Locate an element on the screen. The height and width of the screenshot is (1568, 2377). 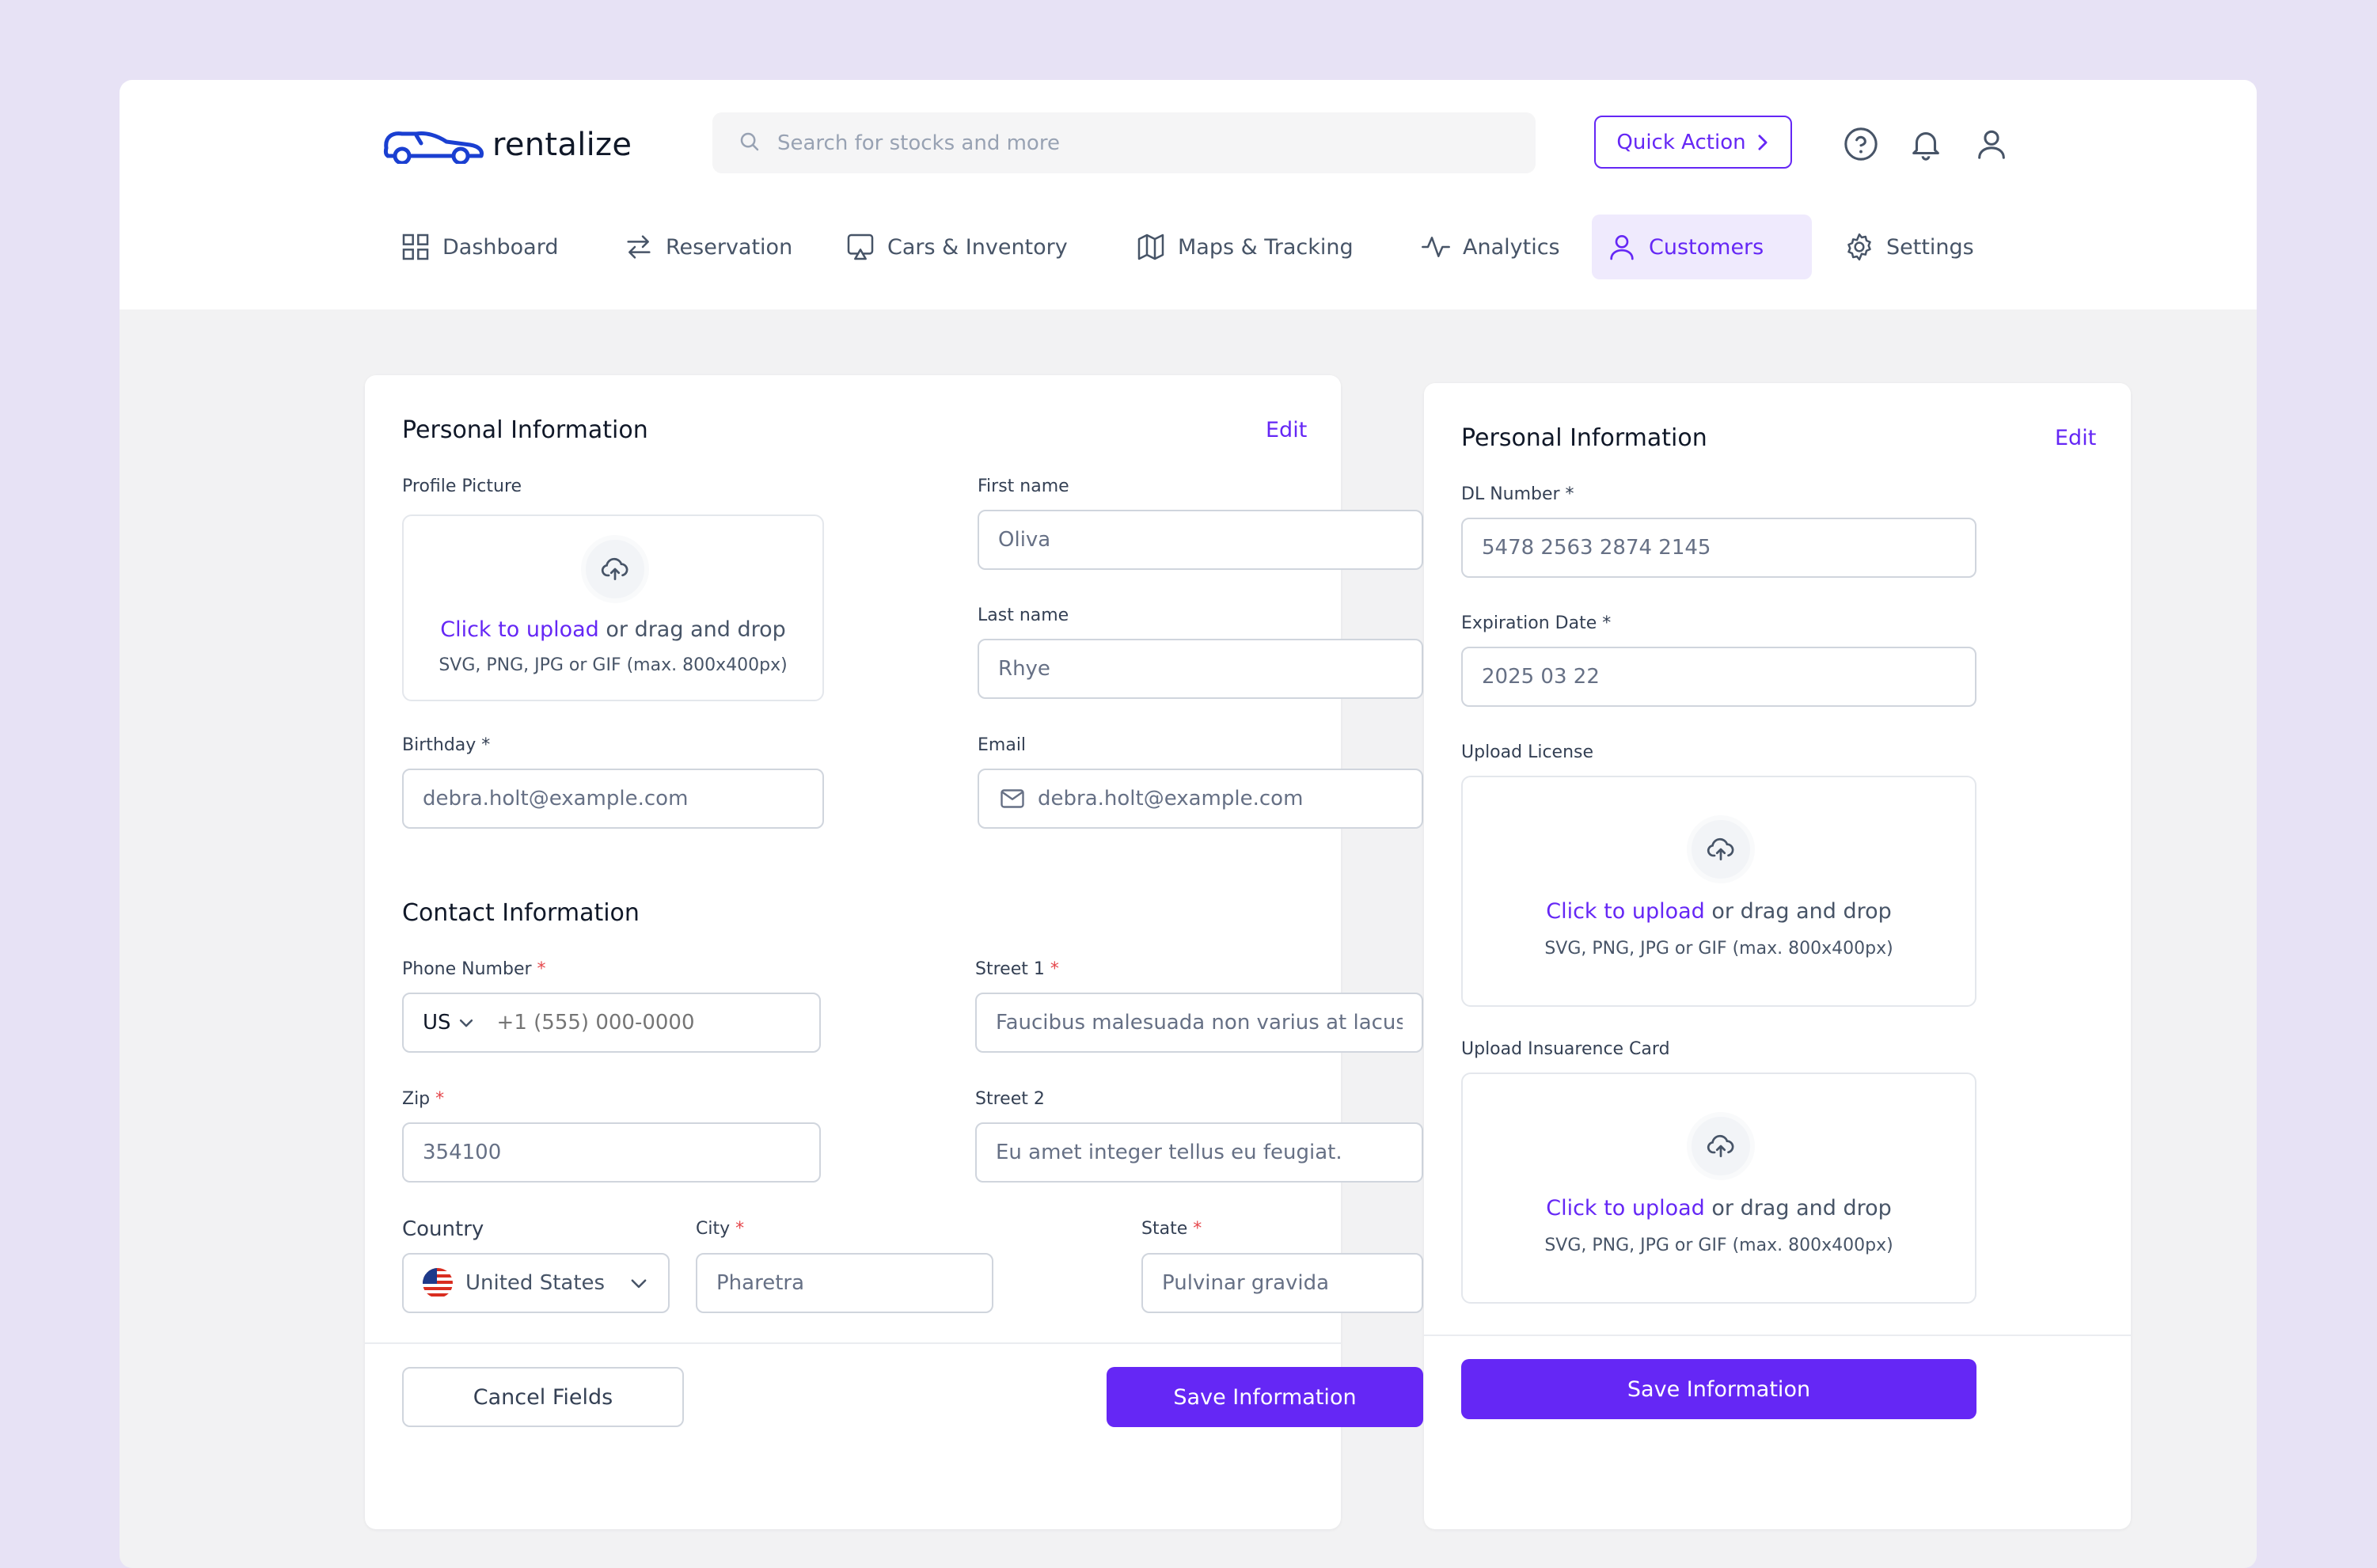
email-field is located at coordinates (1200, 799).